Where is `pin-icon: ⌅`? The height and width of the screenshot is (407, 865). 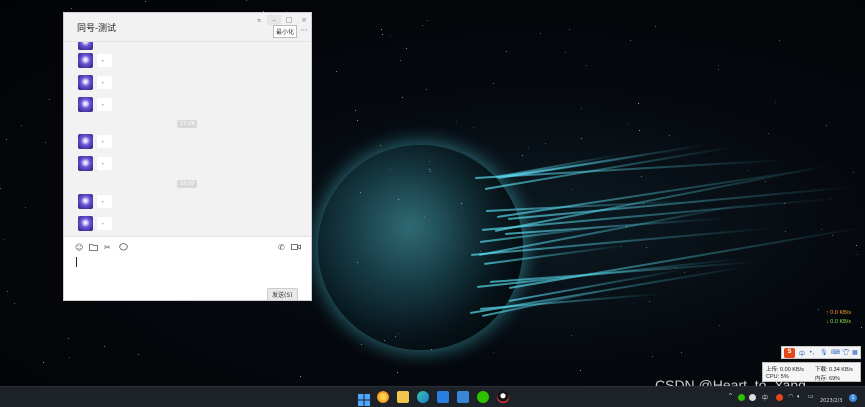 pin-icon: ⌅ is located at coordinates (259, 20).